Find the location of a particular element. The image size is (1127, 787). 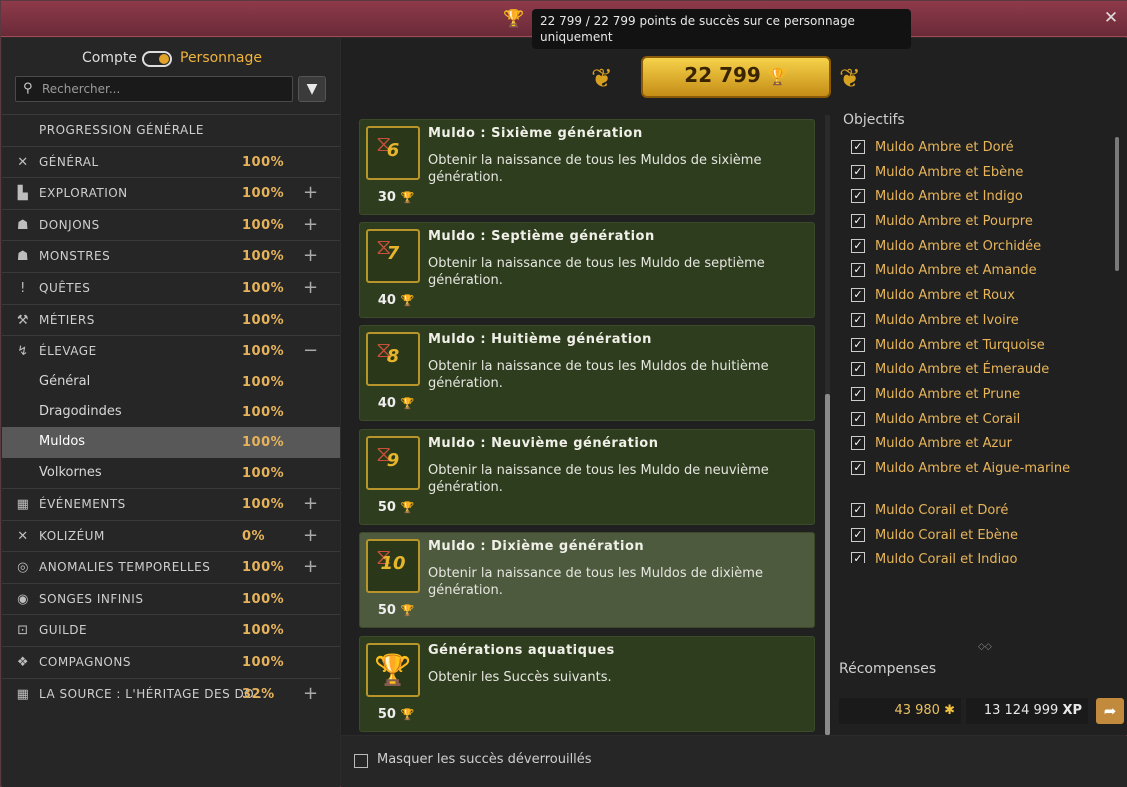

subcategory-item: Général 100% is located at coordinates (171, 382).